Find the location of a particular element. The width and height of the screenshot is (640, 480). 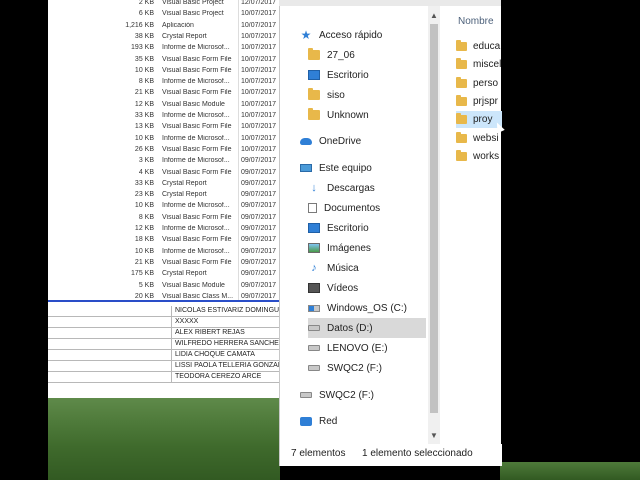

nav-drive-c: Windows_OS (C:) is located at coordinates (357, 308).